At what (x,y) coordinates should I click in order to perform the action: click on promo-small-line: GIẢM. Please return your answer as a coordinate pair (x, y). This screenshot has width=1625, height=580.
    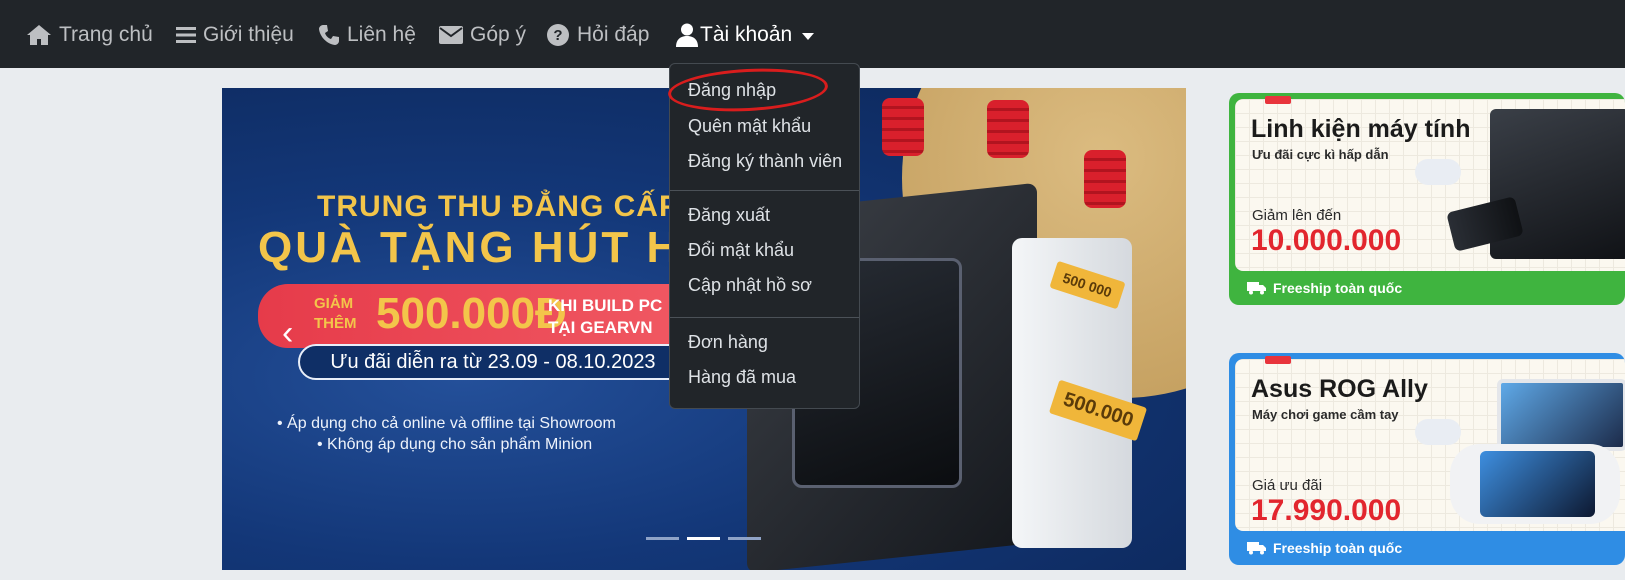
    Looking at the image, I should click on (334, 303).